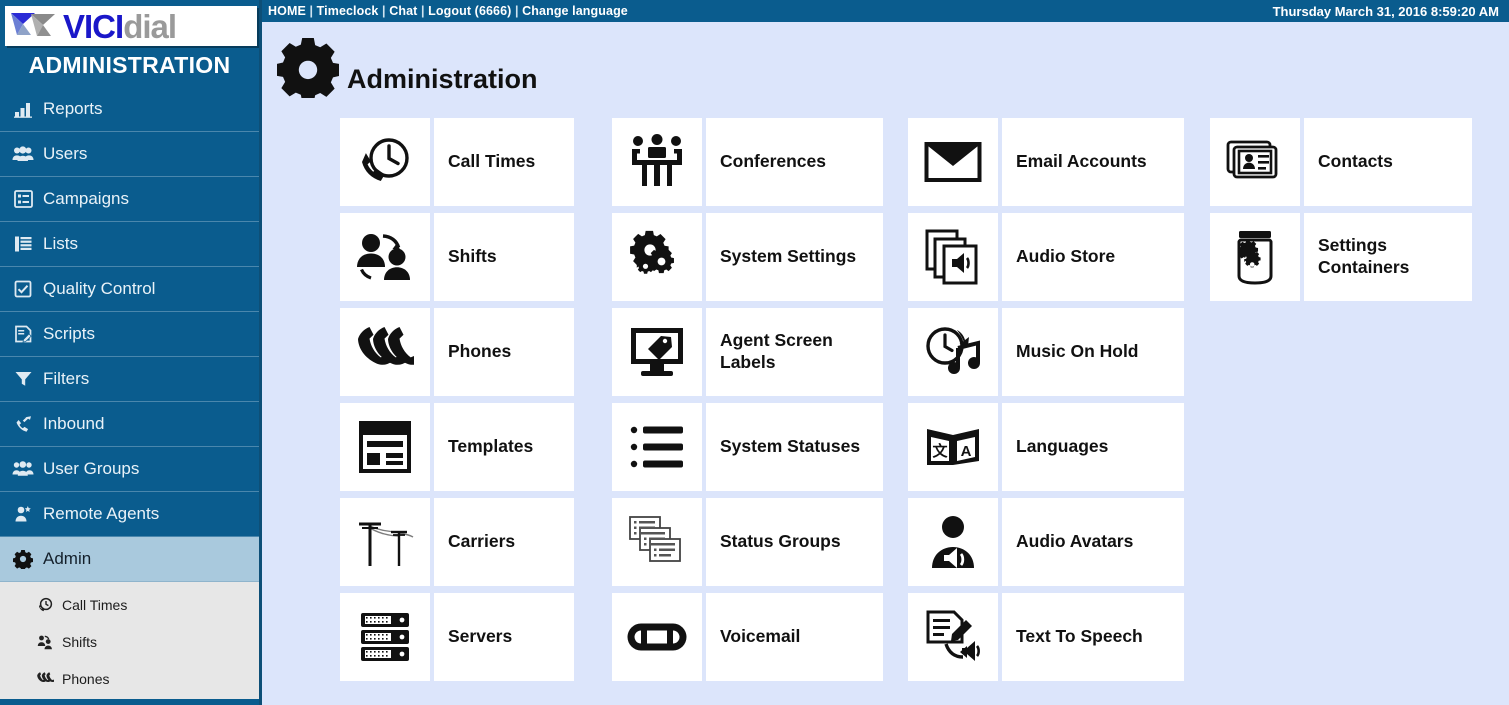 The height and width of the screenshot is (705, 1509). I want to click on languages-icon: 文A, so click(953, 447).